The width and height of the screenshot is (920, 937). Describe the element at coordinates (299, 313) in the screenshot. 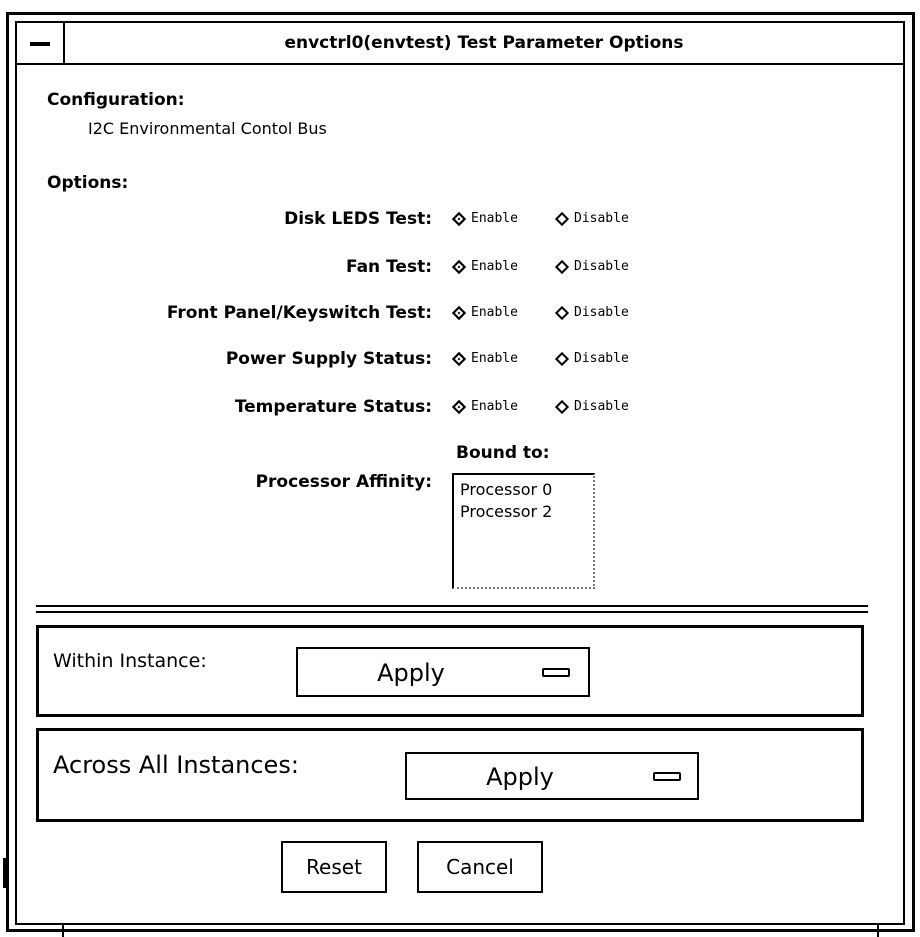

I see `front-panel-test-label: Front Panel/Keyswitch Test:` at that location.